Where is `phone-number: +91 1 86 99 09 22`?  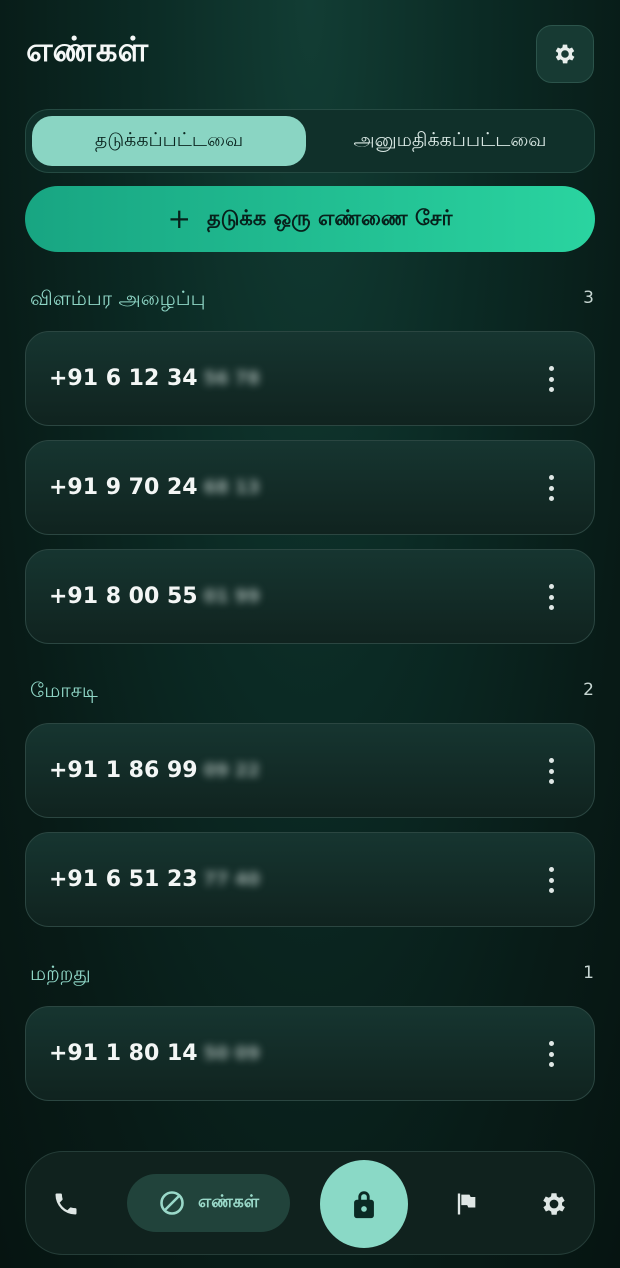 phone-number: +91 1 86 99 09 22 is located at coordinates (154, 770).